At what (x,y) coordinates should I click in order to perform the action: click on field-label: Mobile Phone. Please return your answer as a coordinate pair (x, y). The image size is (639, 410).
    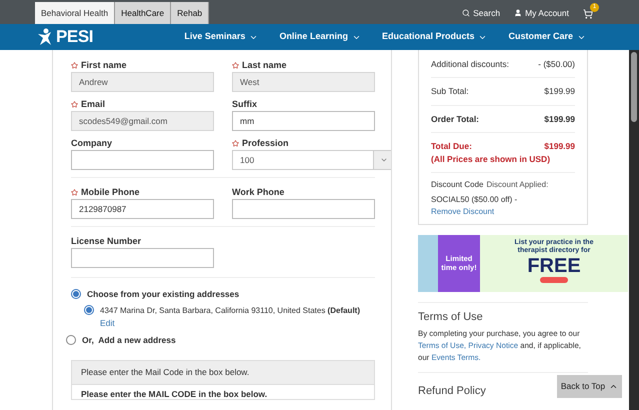
    Looking at the image, I should click on (105, 192).